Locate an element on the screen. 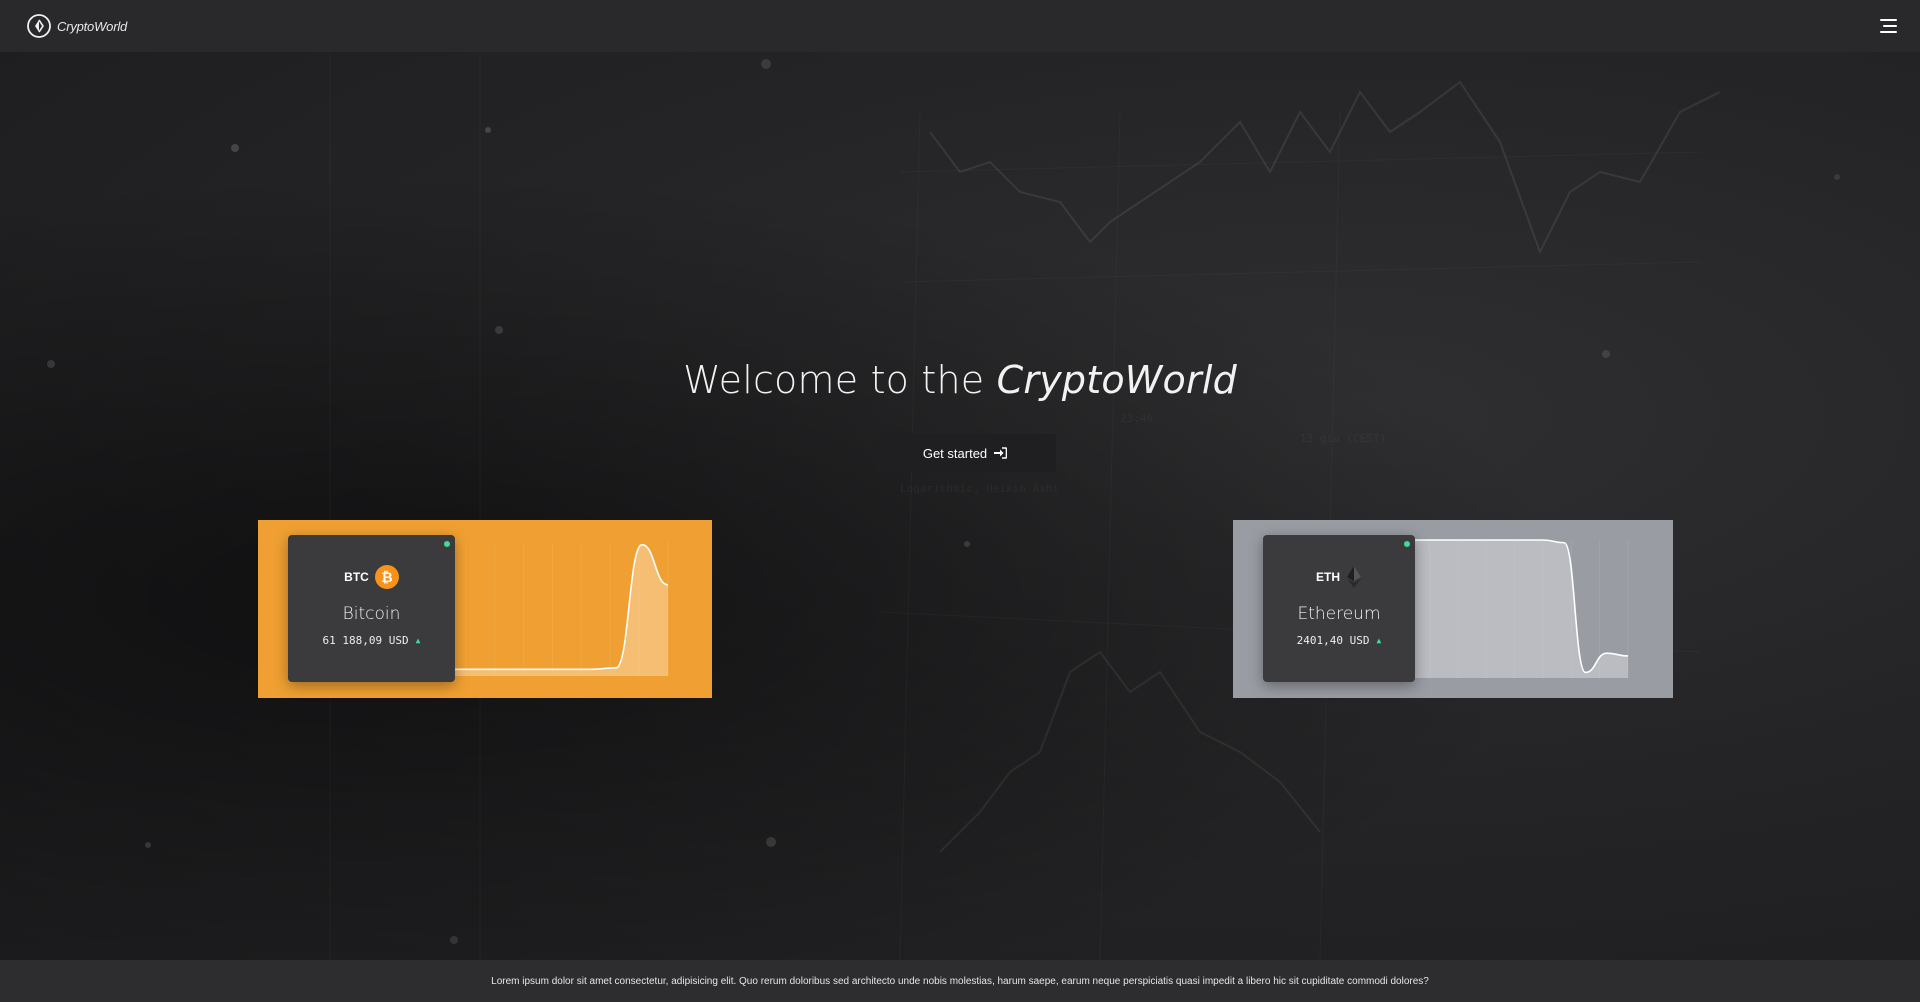 Image resolution: width=1920 pixels, height=1002 pixels. sign-in-icon is located at coordinates (1001, 453).